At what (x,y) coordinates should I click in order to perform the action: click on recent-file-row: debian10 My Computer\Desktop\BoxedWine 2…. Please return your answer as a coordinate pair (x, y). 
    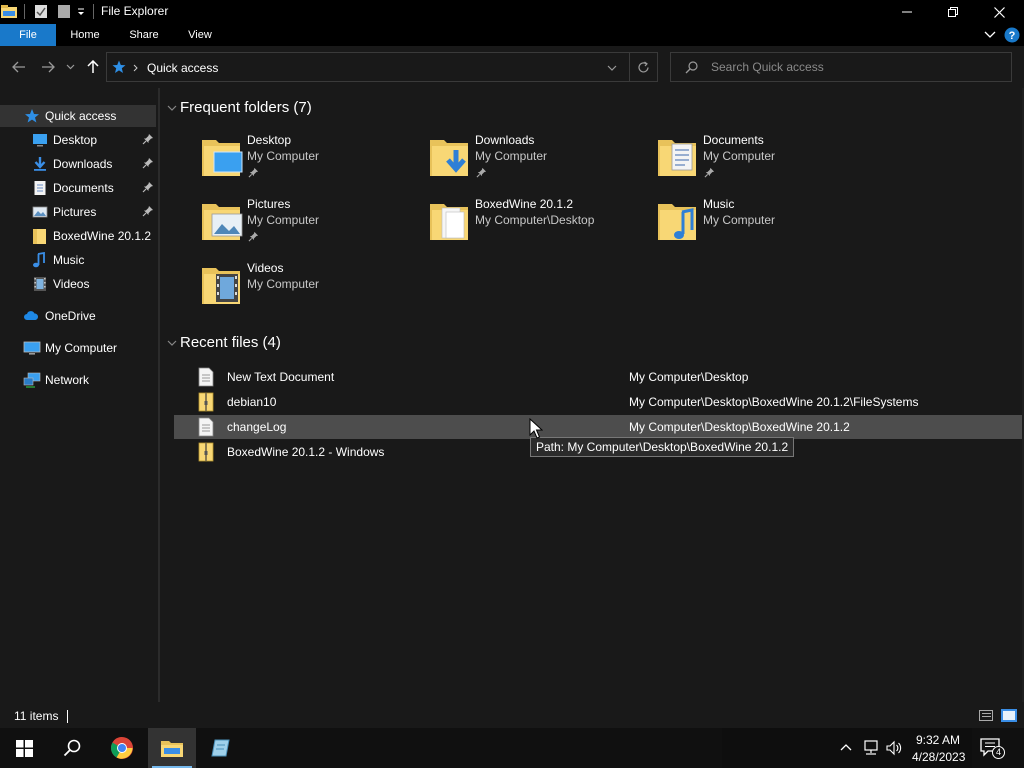
    Looking at the image, I should click on (599, 402).